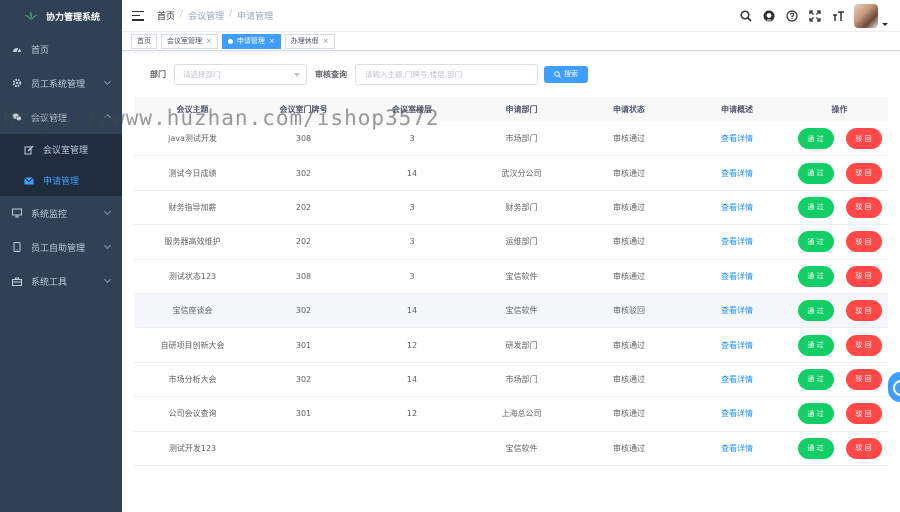 This screenshot has width=900, height=512. What do you see at coordinates (138, 15) in the screenshot?
I see `hamburger-icon` at bounding box center [138, 15].